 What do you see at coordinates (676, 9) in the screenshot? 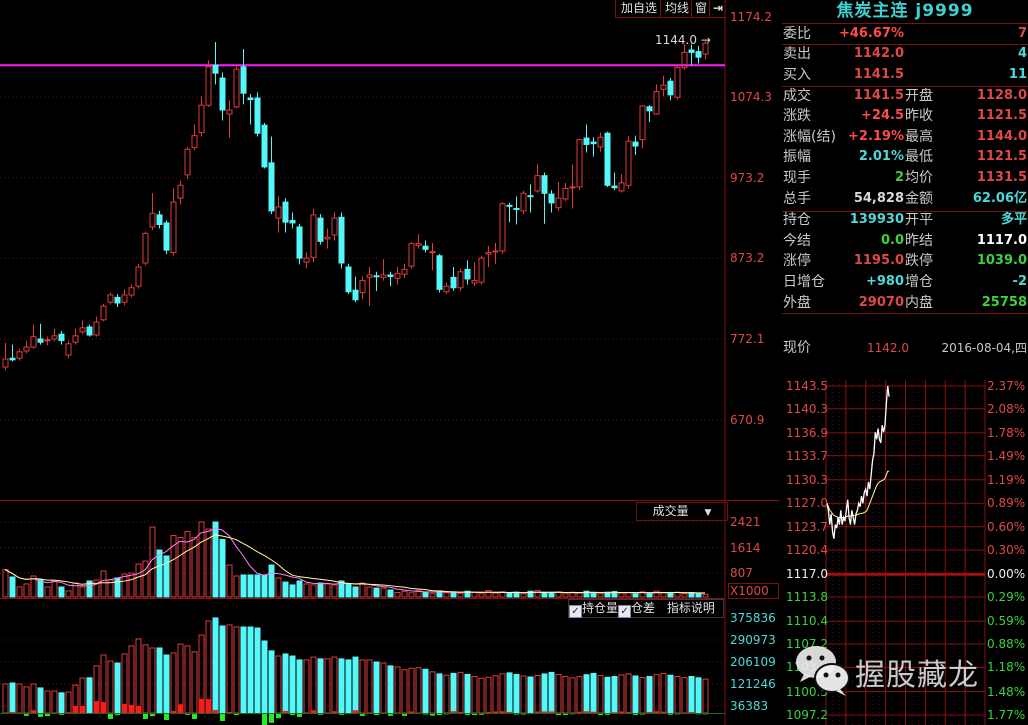
I see `ma-button: 均线` at bounding box center [676, 9].